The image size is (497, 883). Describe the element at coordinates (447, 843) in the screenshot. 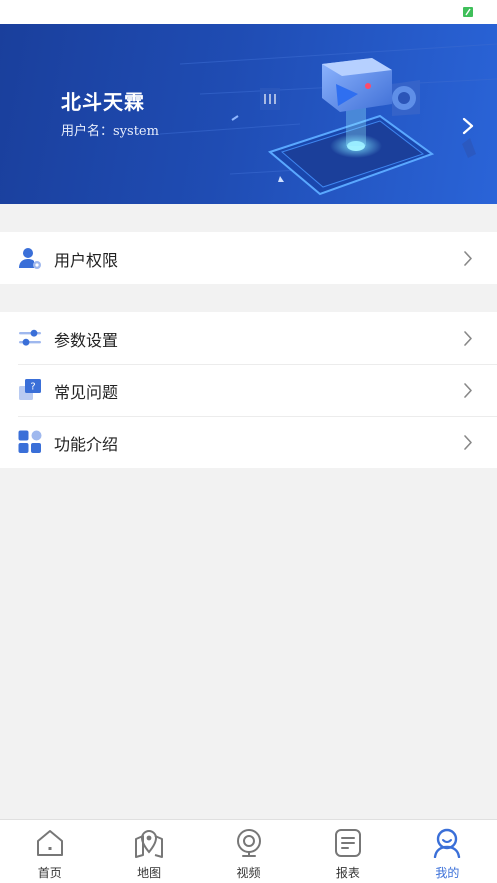

I see `profile-icon` at that location.